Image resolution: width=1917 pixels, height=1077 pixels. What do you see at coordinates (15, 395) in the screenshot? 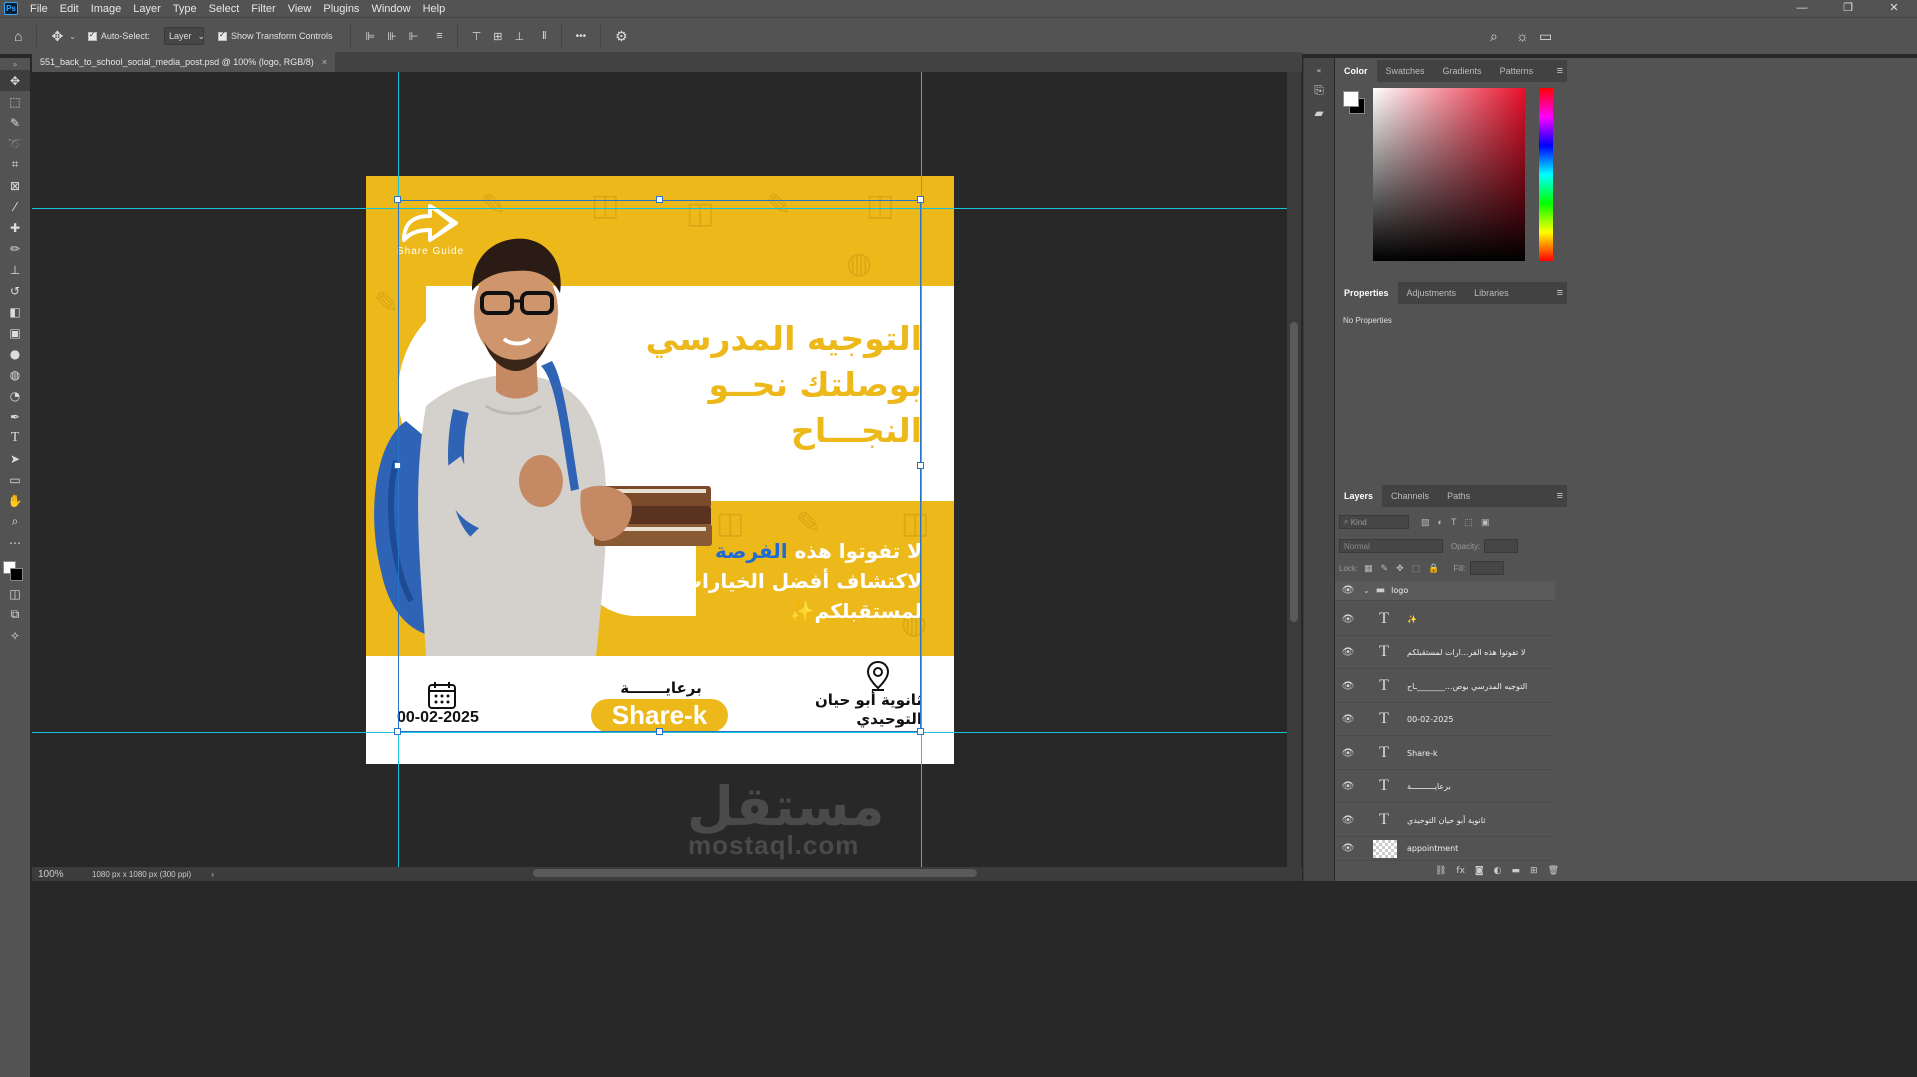
I see `zoom-lens-icon: ◔` at bounding box center [15, 395].